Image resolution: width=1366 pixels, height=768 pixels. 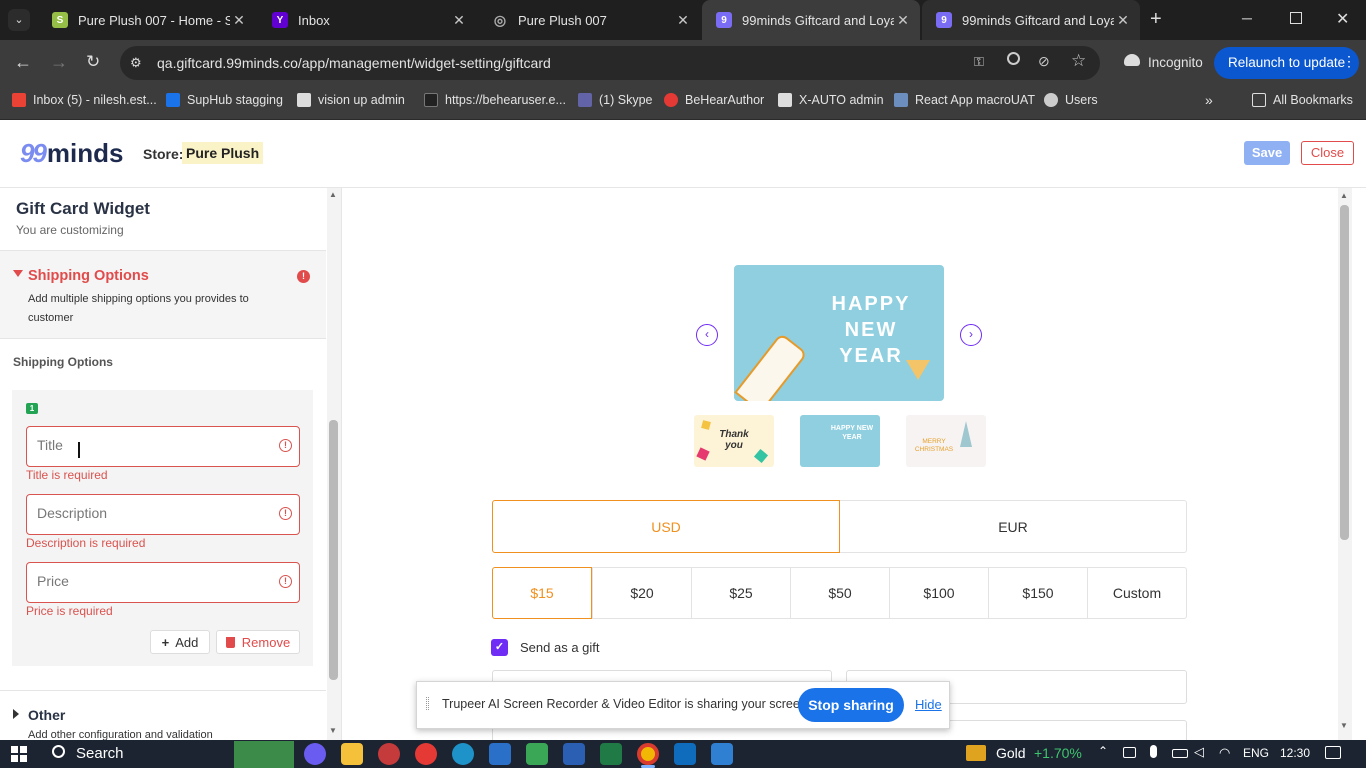 I want to click on tab-search-button: ⌄, so click(x=19, y=20).